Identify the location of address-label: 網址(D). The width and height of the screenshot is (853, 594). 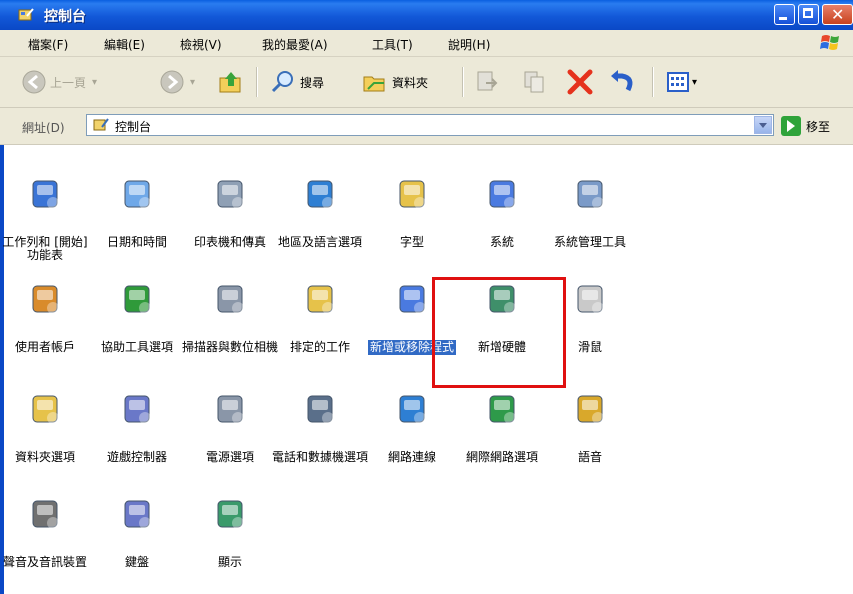
(43, 128).